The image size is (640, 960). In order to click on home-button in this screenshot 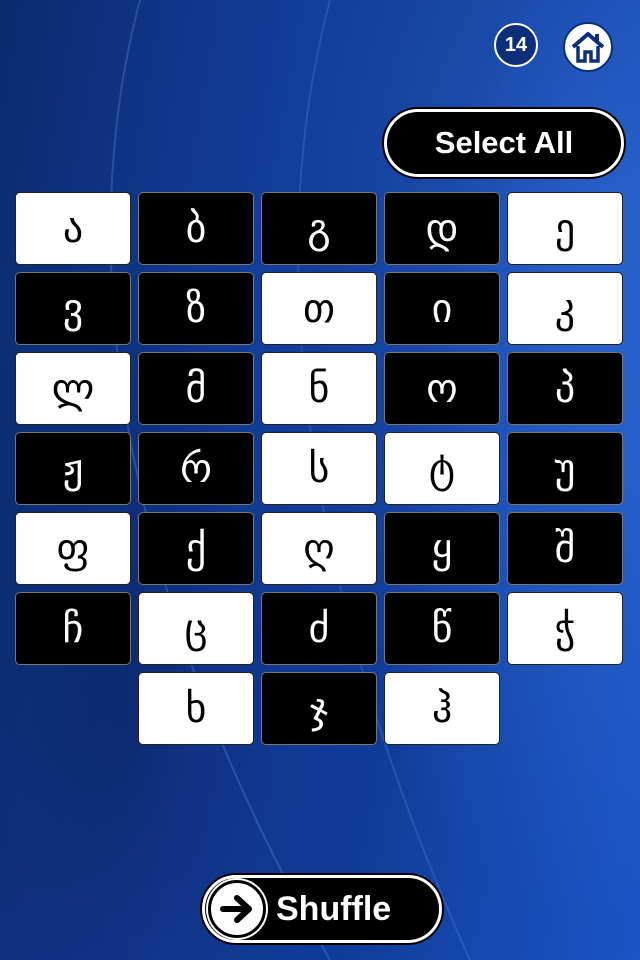, I will do `click(588, 47)`.